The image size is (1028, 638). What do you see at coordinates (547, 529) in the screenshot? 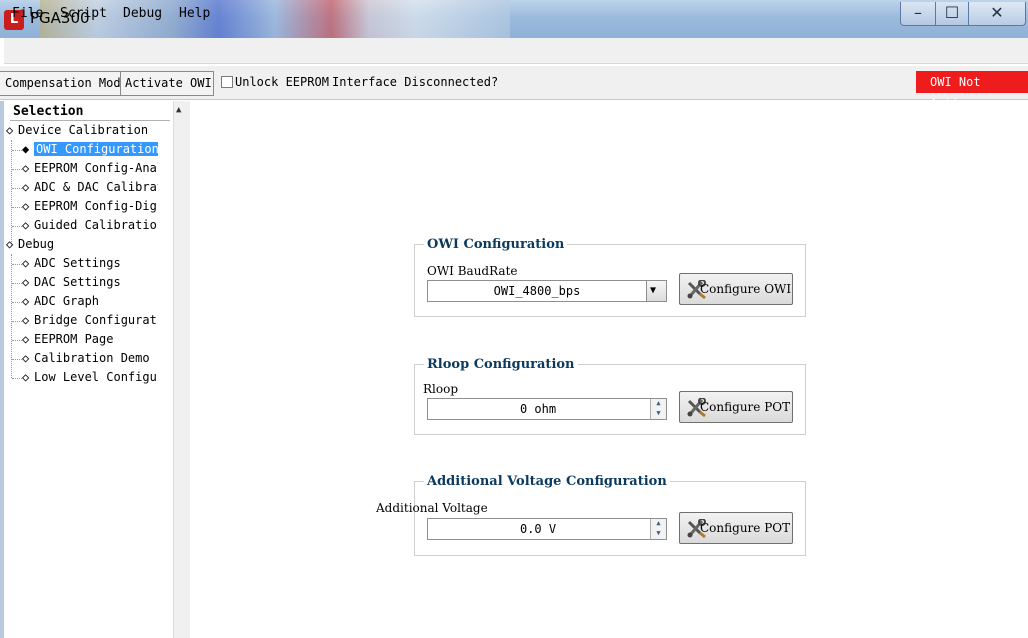
I see `additional-voltage-spinbox: 0.0 V` at bounding box center [547, 529].